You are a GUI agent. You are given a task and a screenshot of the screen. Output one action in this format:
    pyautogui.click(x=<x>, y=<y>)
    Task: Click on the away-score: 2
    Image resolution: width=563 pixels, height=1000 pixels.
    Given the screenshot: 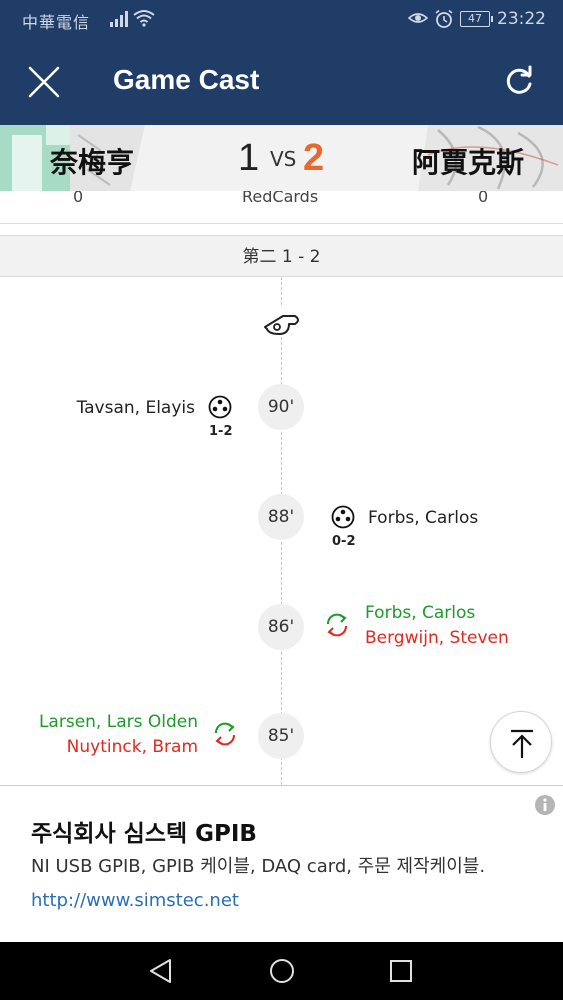 What is the action you would take?
    pyautogui.click(x=314, y=158)
    